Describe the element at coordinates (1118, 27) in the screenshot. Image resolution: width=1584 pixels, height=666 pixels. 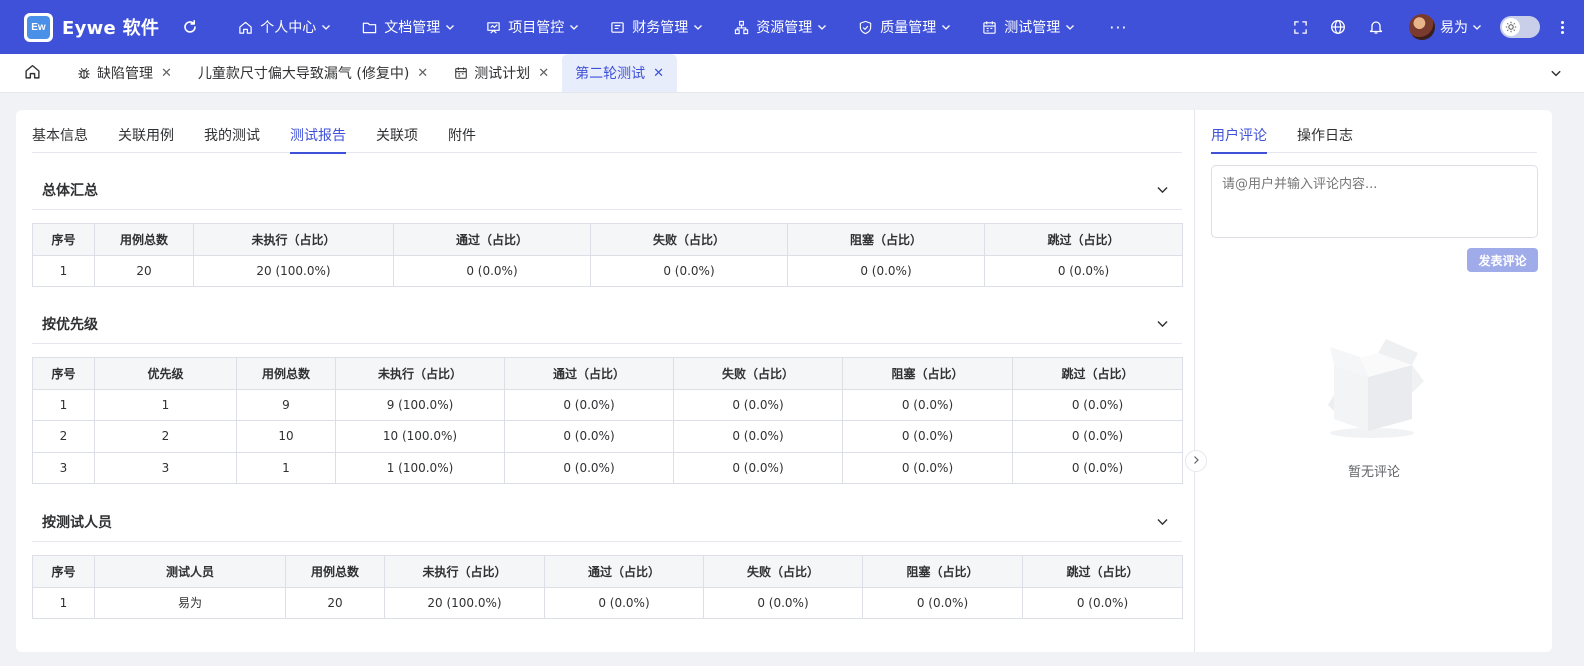
I see `more-menu-button: ···` at that location.